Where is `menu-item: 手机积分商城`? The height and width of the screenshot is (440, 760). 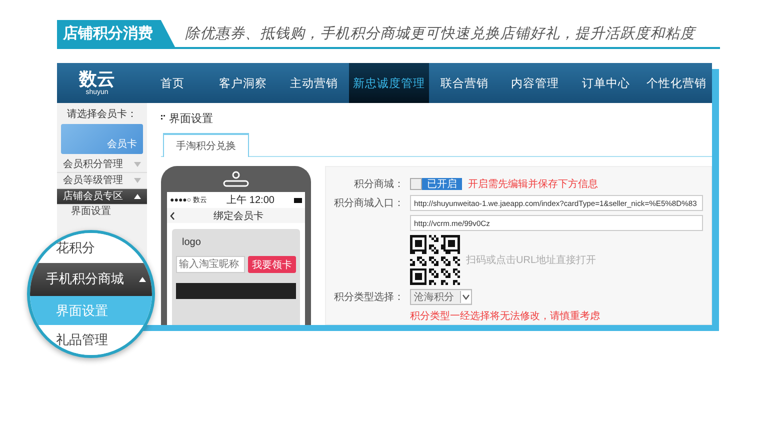
menu-item: 手机积分商城 is located at coordinates (91, 279).